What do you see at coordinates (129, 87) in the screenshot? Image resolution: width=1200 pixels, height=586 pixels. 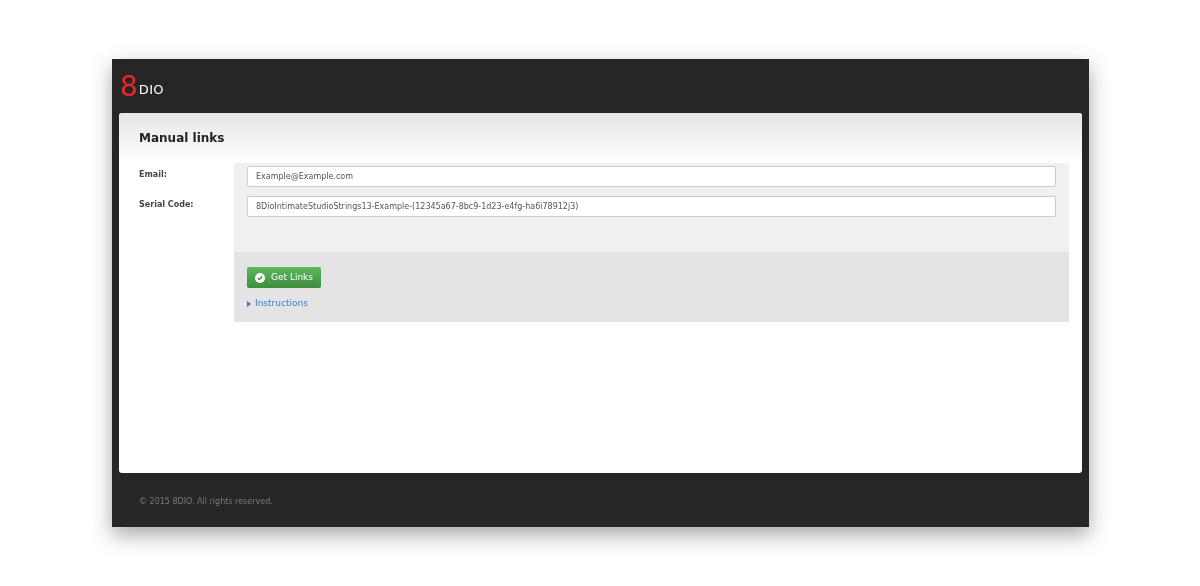 I see `logo-mark: 8` at bounding box center [129, 87].